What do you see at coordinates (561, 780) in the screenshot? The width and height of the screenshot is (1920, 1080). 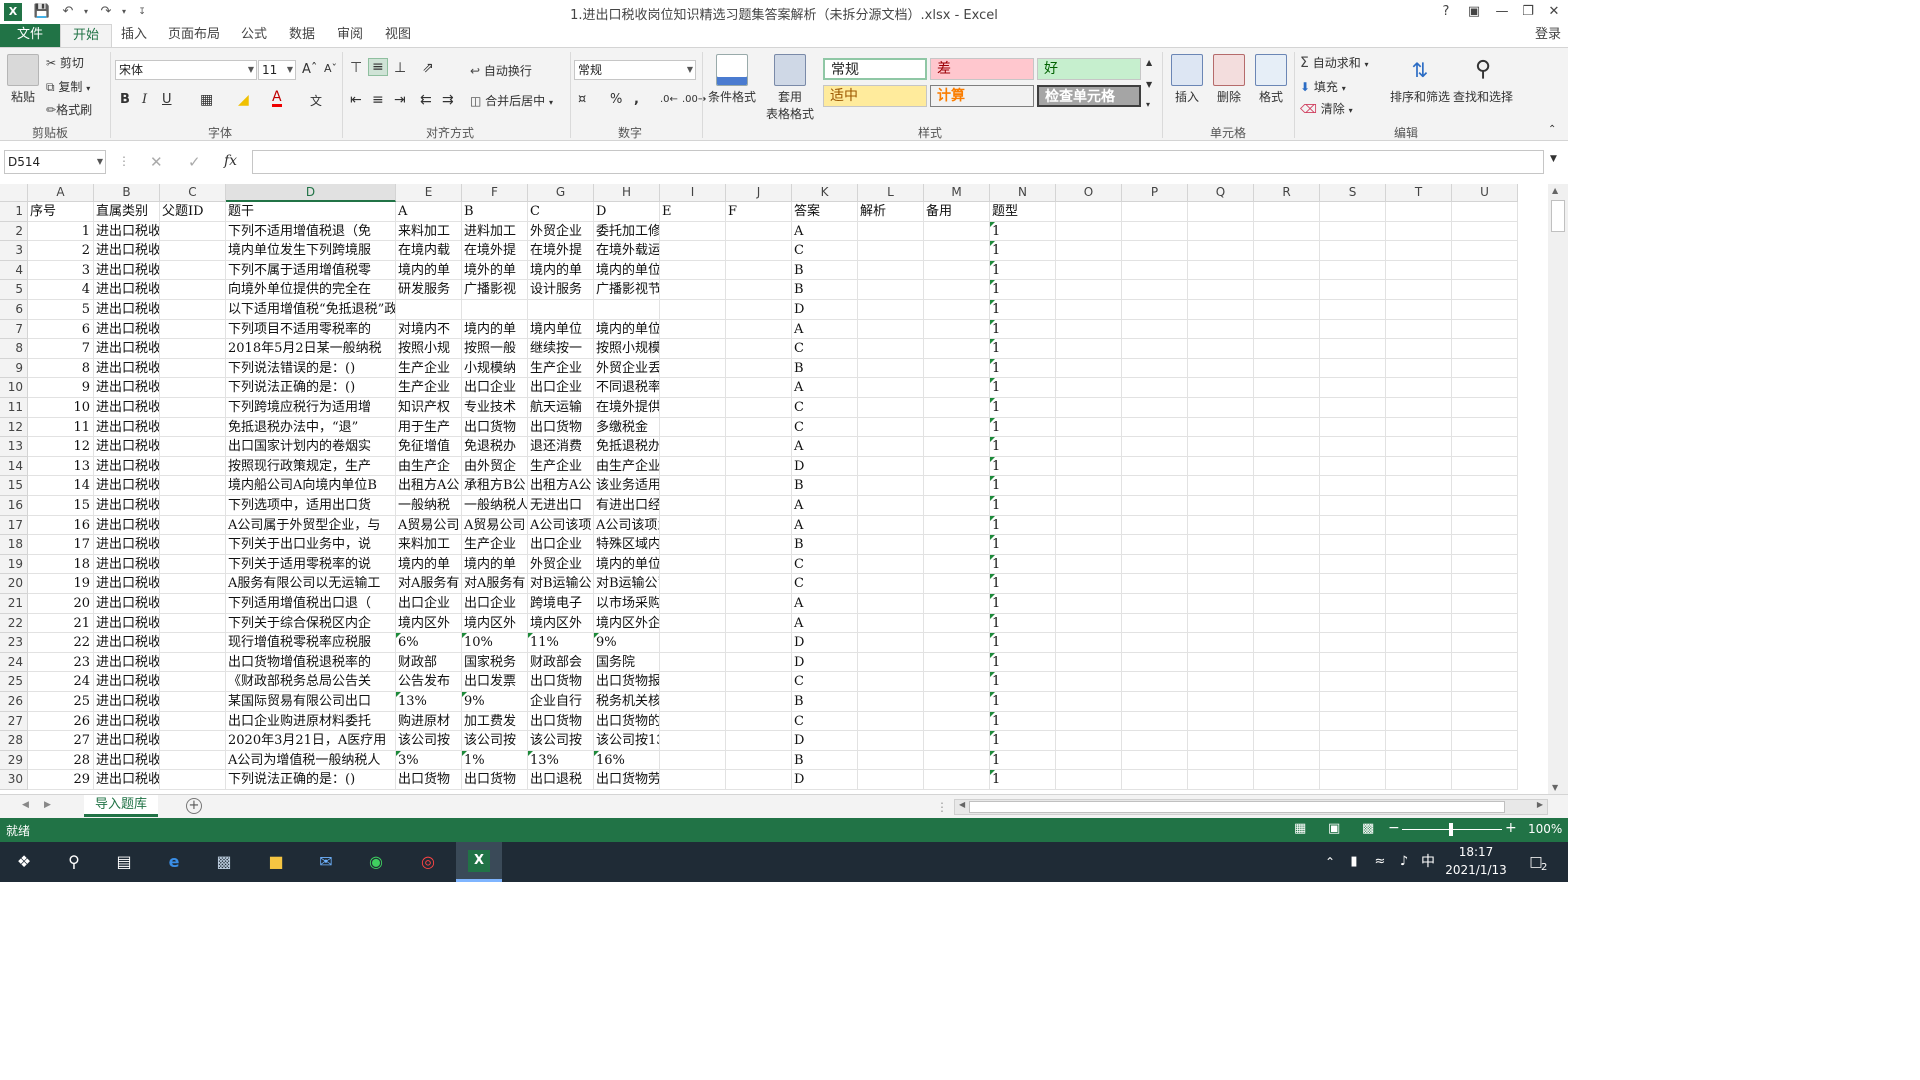 I see `table-cell: 出口退税` at bounding box center [561, 780].